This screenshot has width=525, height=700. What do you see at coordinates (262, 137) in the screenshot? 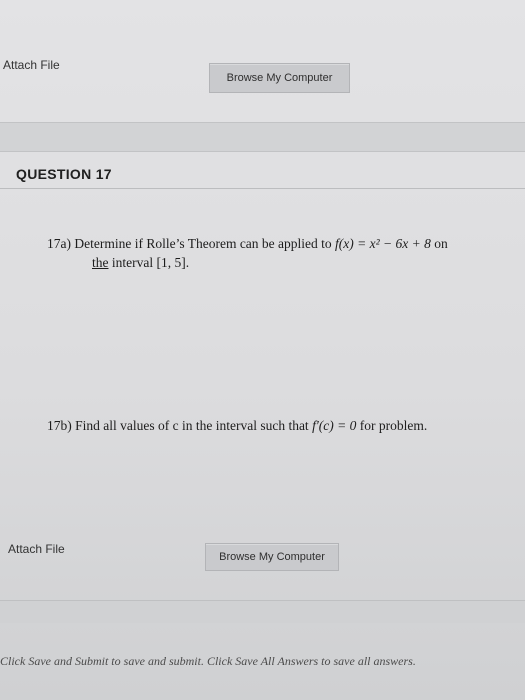
I see `divider-band` at bounding box center [262, 137].